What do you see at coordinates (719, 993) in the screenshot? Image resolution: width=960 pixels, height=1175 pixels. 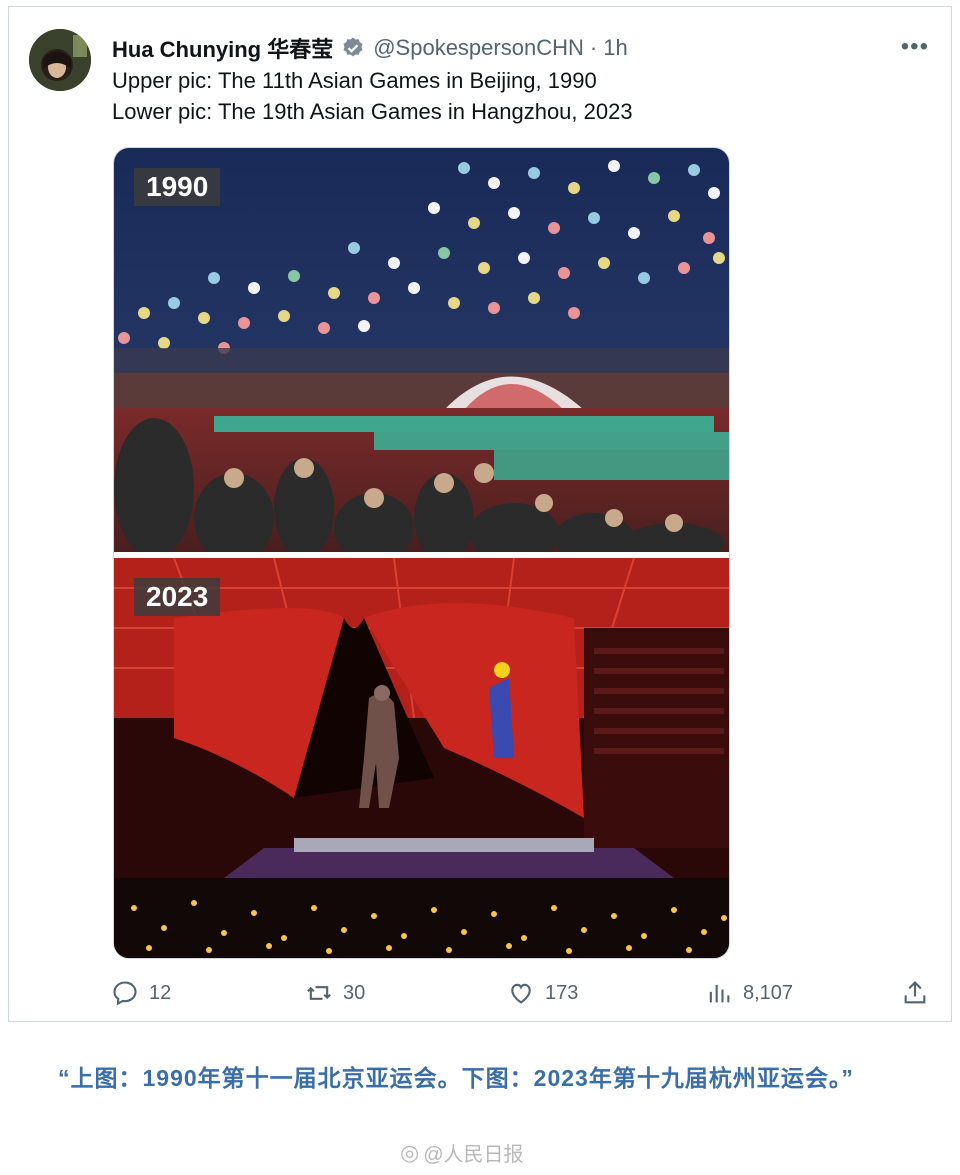 I see `views-chart-icon` at bounding box center [719, 993].